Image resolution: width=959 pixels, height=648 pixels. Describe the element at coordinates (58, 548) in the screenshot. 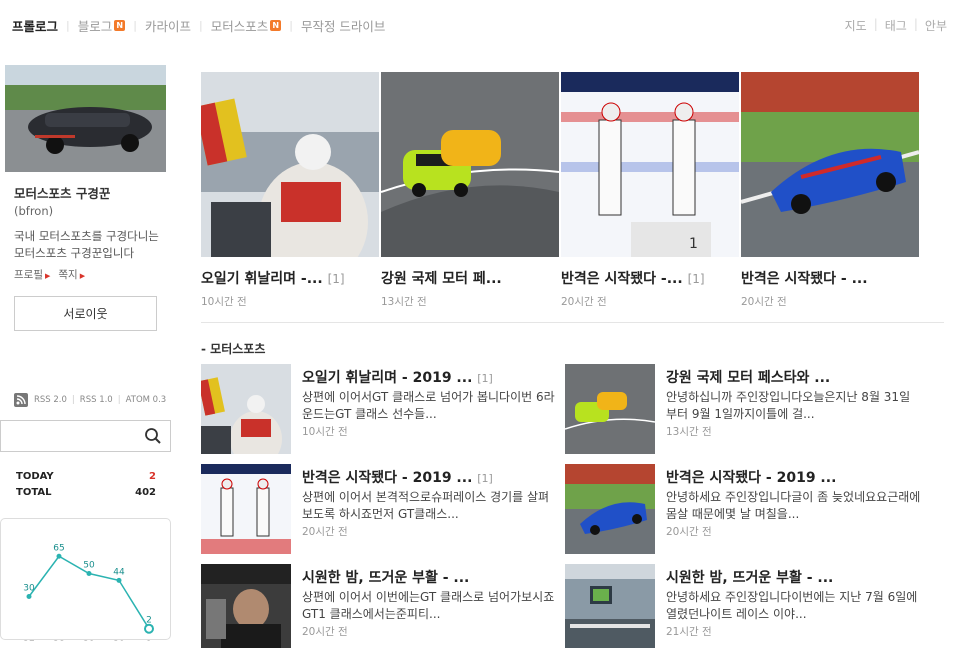

I see `chart-data-label: 65` at that location.